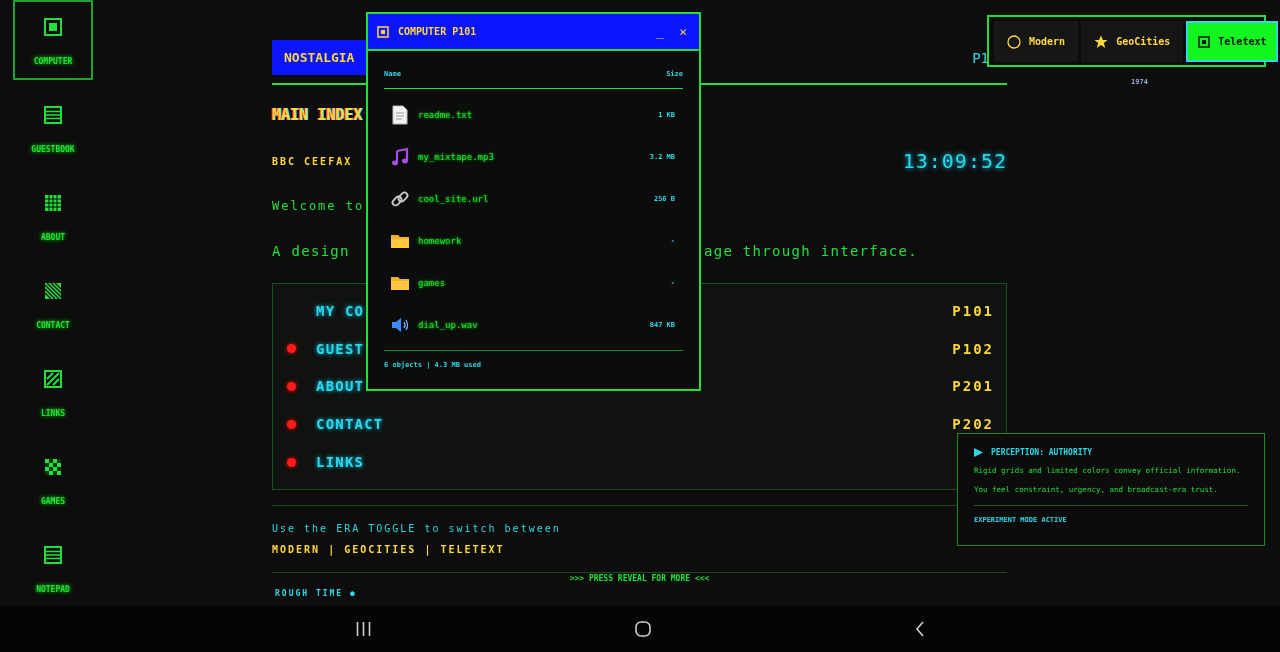 The height and width of the screenshot is (652, 1280). I want to click on page-number: P202, so click(973, 424).